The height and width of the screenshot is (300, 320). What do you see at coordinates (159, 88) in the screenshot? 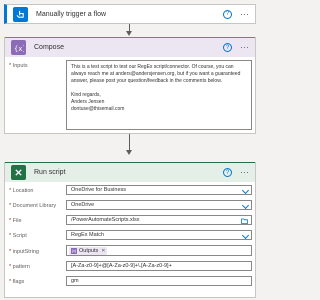
I see `inputs-line` at bounding box center [159, 88].